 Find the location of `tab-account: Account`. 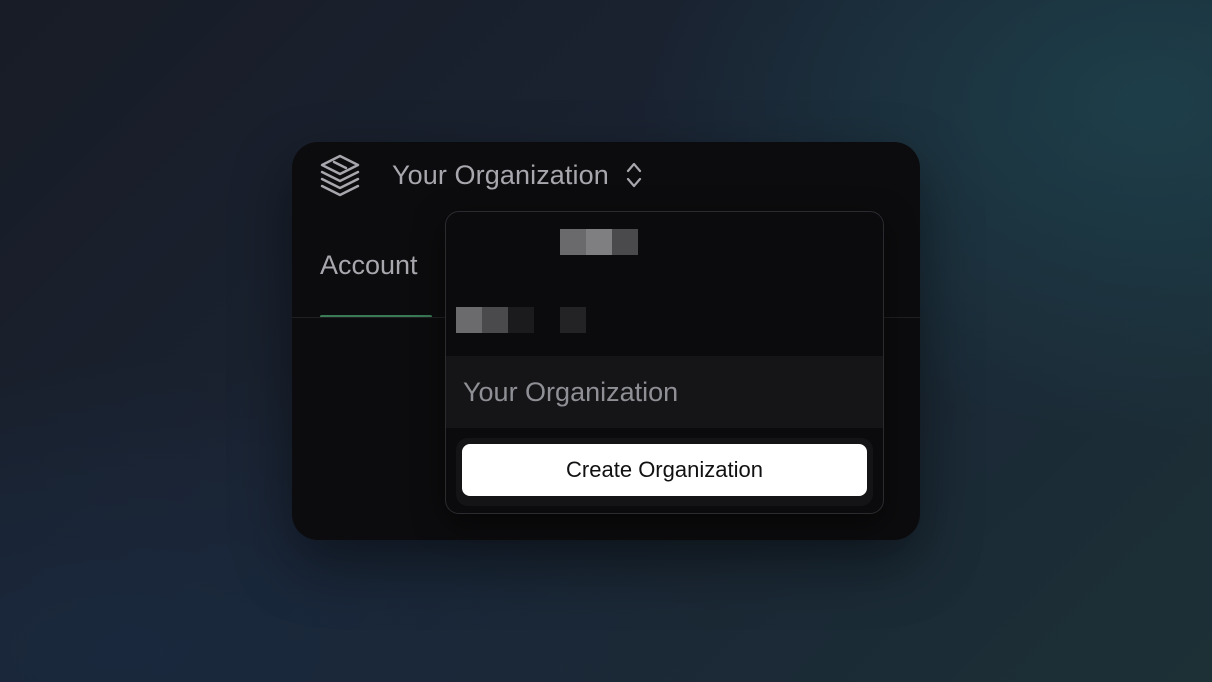

tab-account: Account is located at coordinates (376, 278).